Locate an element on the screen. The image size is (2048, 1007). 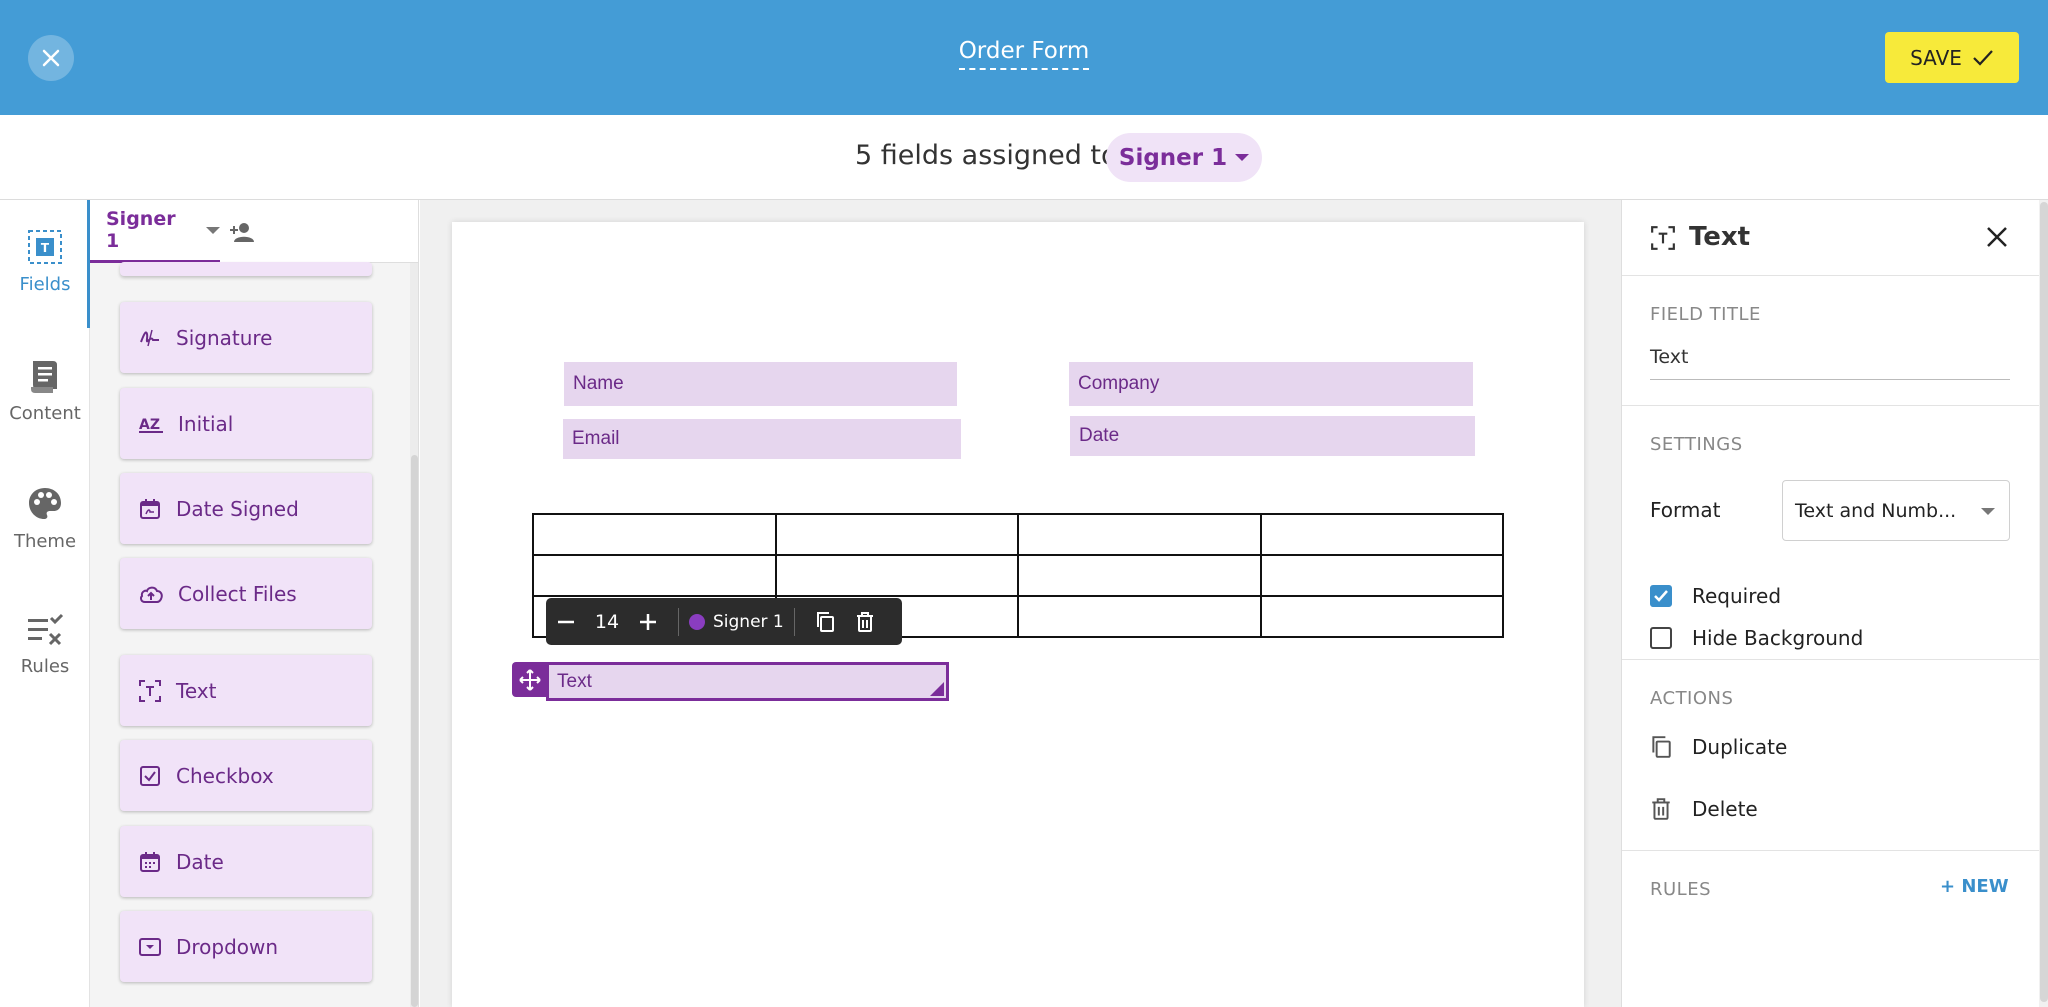
svg-text: AZ is located at coordinates (149, 425).